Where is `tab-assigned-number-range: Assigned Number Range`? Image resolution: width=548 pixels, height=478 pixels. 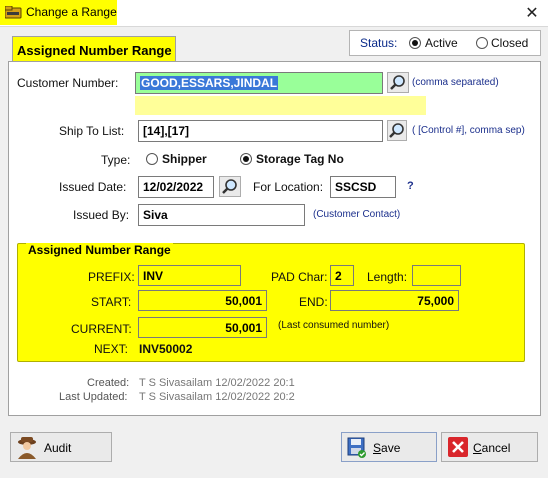 tab-assigned-number-range: Assigned Number Range is located at coordinates (94, 49).